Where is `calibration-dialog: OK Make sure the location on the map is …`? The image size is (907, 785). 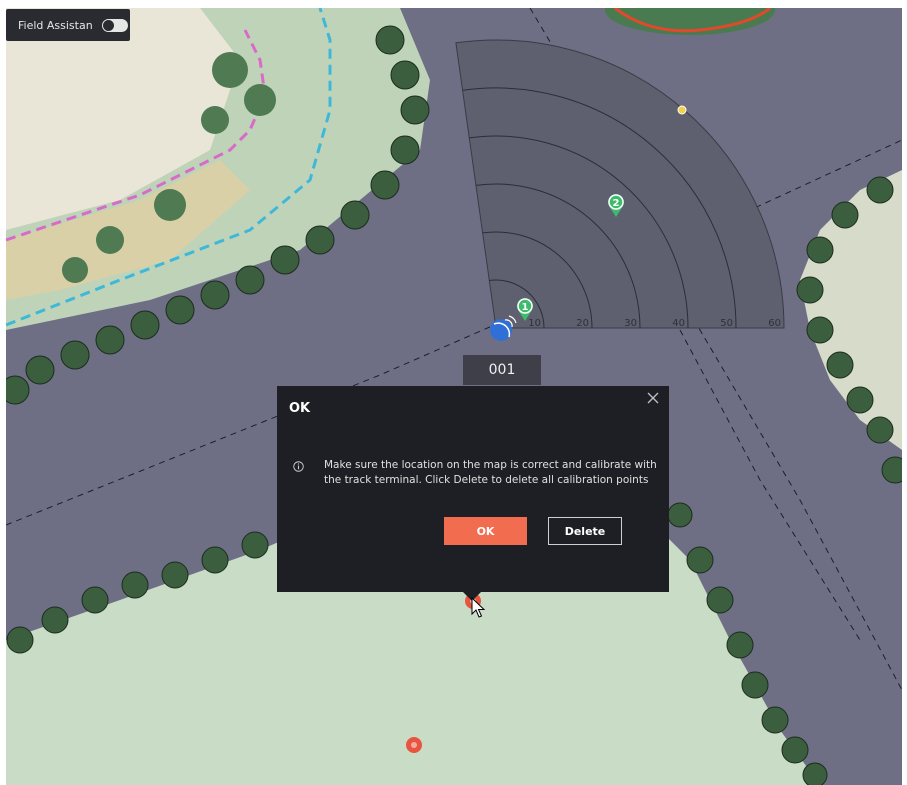
calibration-dialog: OK Make sure the location on the map is … is located at coordinates (473, 489).